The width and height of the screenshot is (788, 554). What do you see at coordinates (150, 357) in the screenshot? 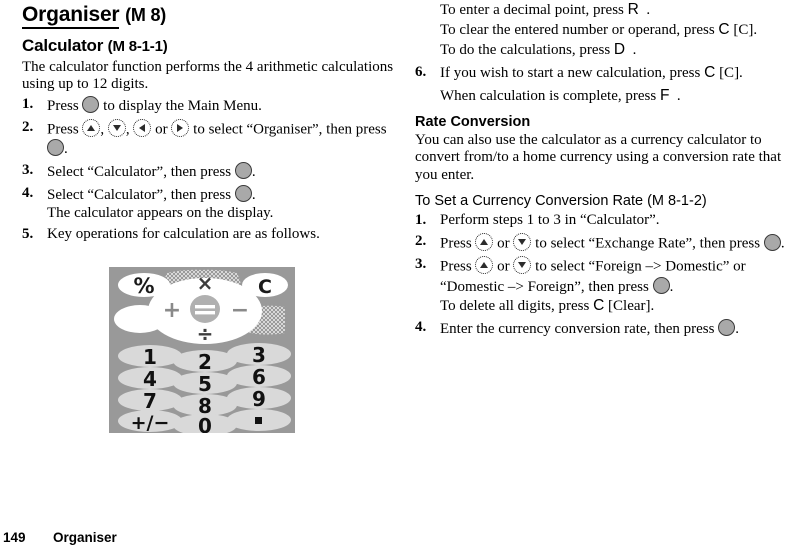
I see `svg-text: 1` at bounding box center [150, 357].